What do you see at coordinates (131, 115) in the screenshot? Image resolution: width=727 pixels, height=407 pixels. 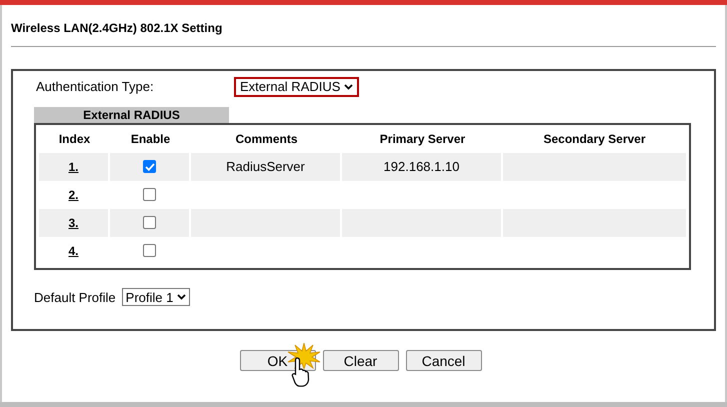 I see `section-tab-label: External RADIUS` at bounding box center [131, 115].